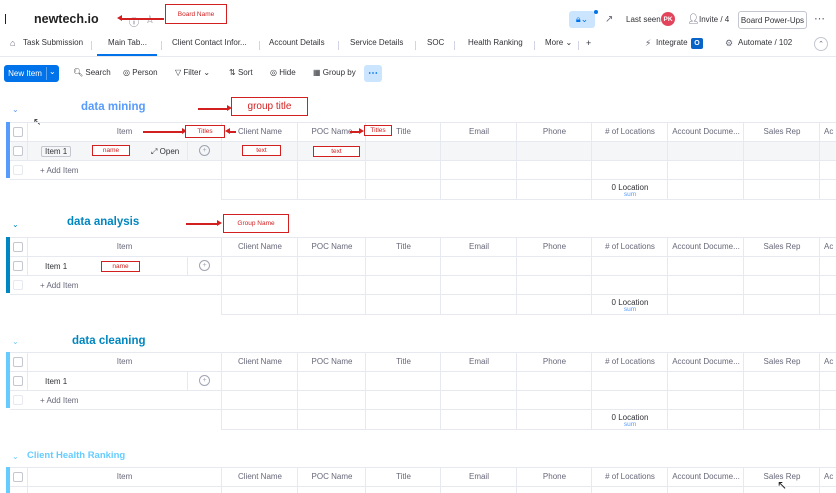  I want to click on split-divider, so click(46, 73).